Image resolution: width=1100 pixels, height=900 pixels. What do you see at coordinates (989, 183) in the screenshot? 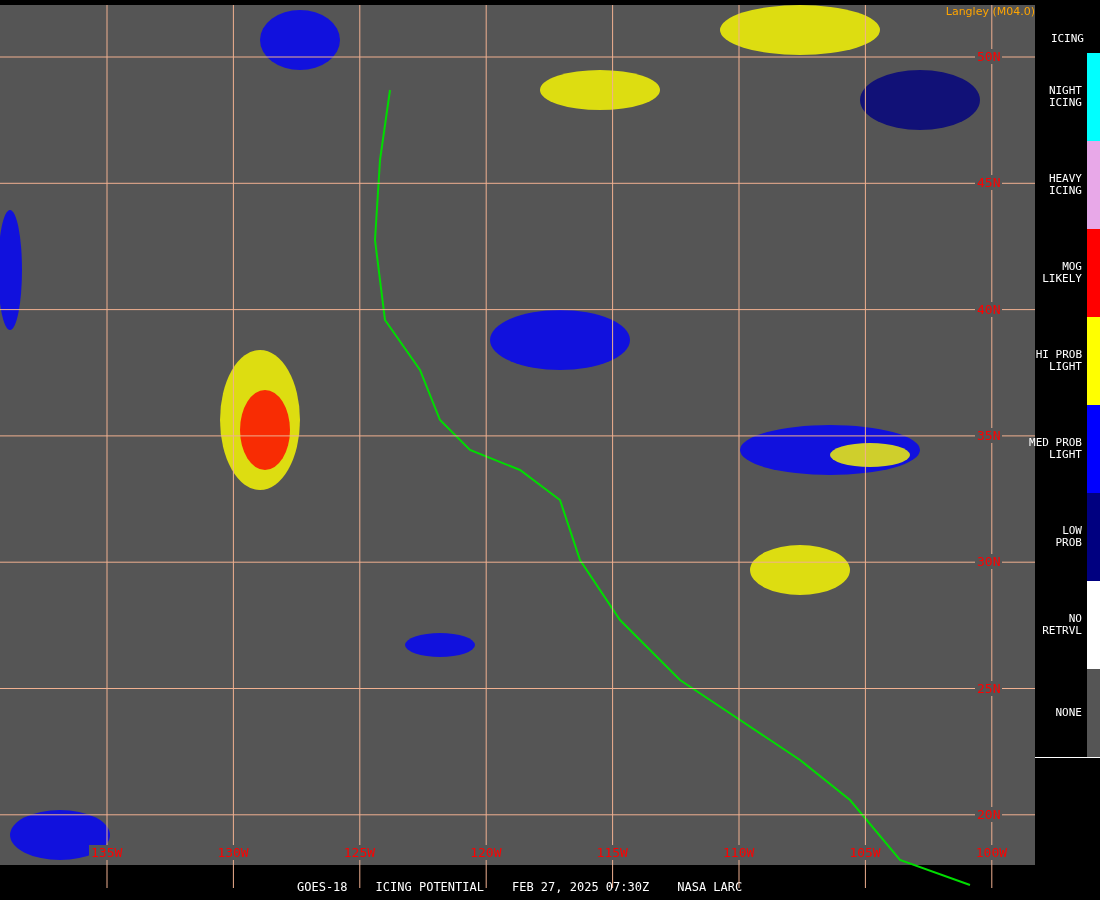
I see `latitude-label: 45N` at bounding box center [989, 183].